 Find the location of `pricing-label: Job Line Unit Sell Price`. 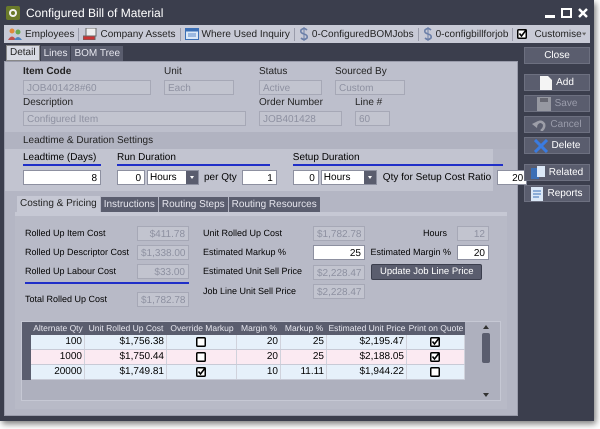

pricing-label: Job Line Unit Sell Price is located at coordinates (250, 291).